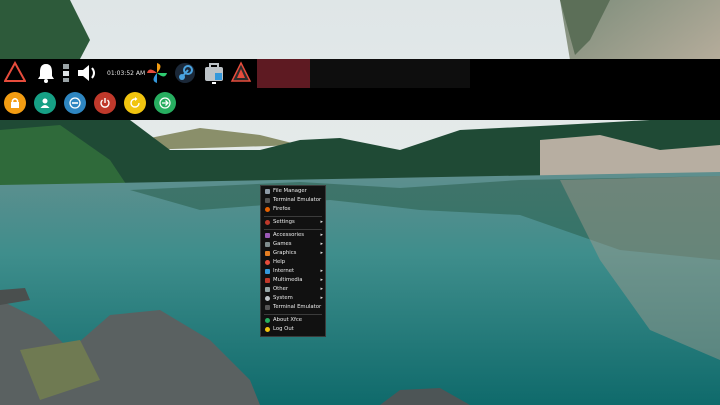 This screenshot has height=405, width=720. What do you see at coordinates (267, 298) in the screenshot?
I see `system-icon` at bounding box center [267, 298].